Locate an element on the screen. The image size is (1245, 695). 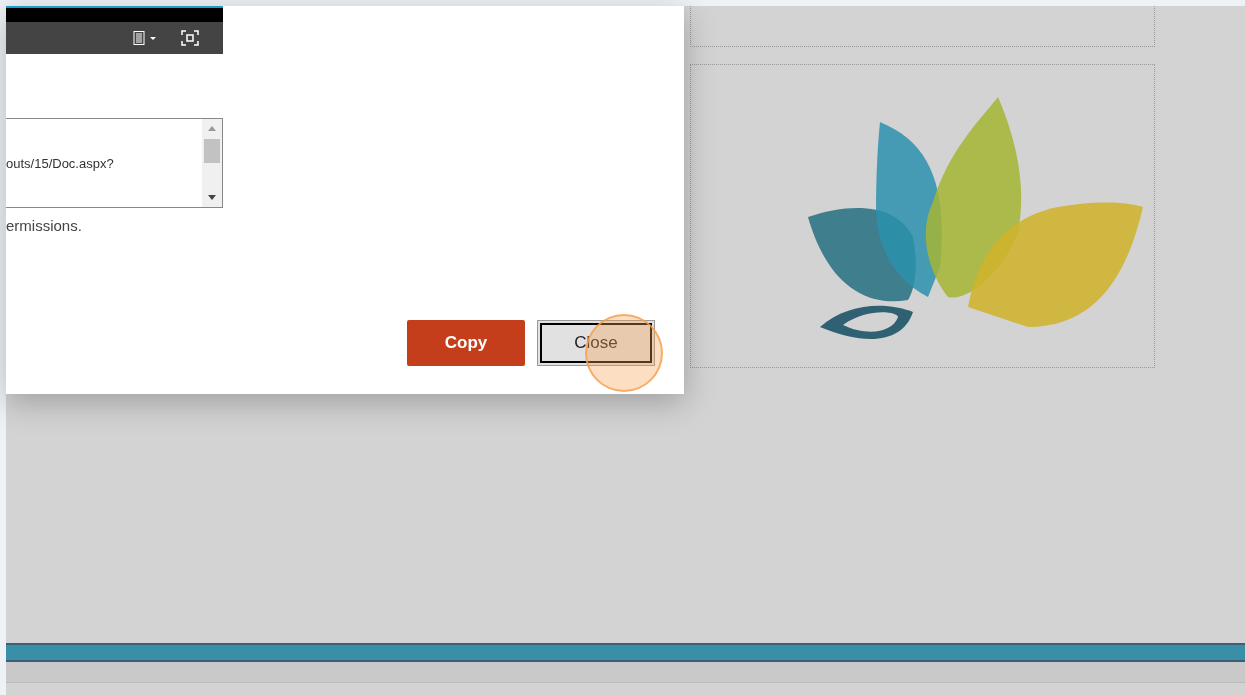
copy-button: Copy is located at coordinates (466, 343).